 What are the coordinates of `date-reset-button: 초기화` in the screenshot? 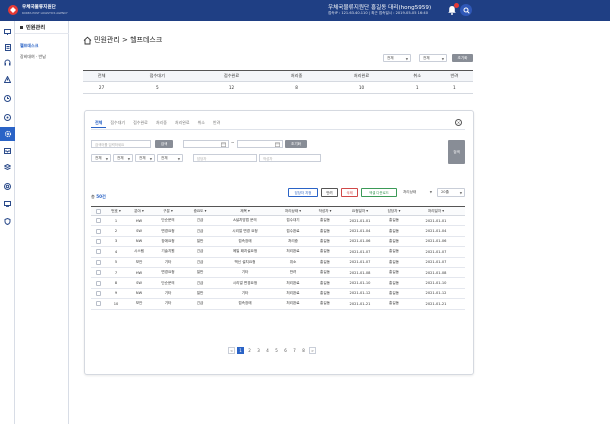 It's located at (296, 144).